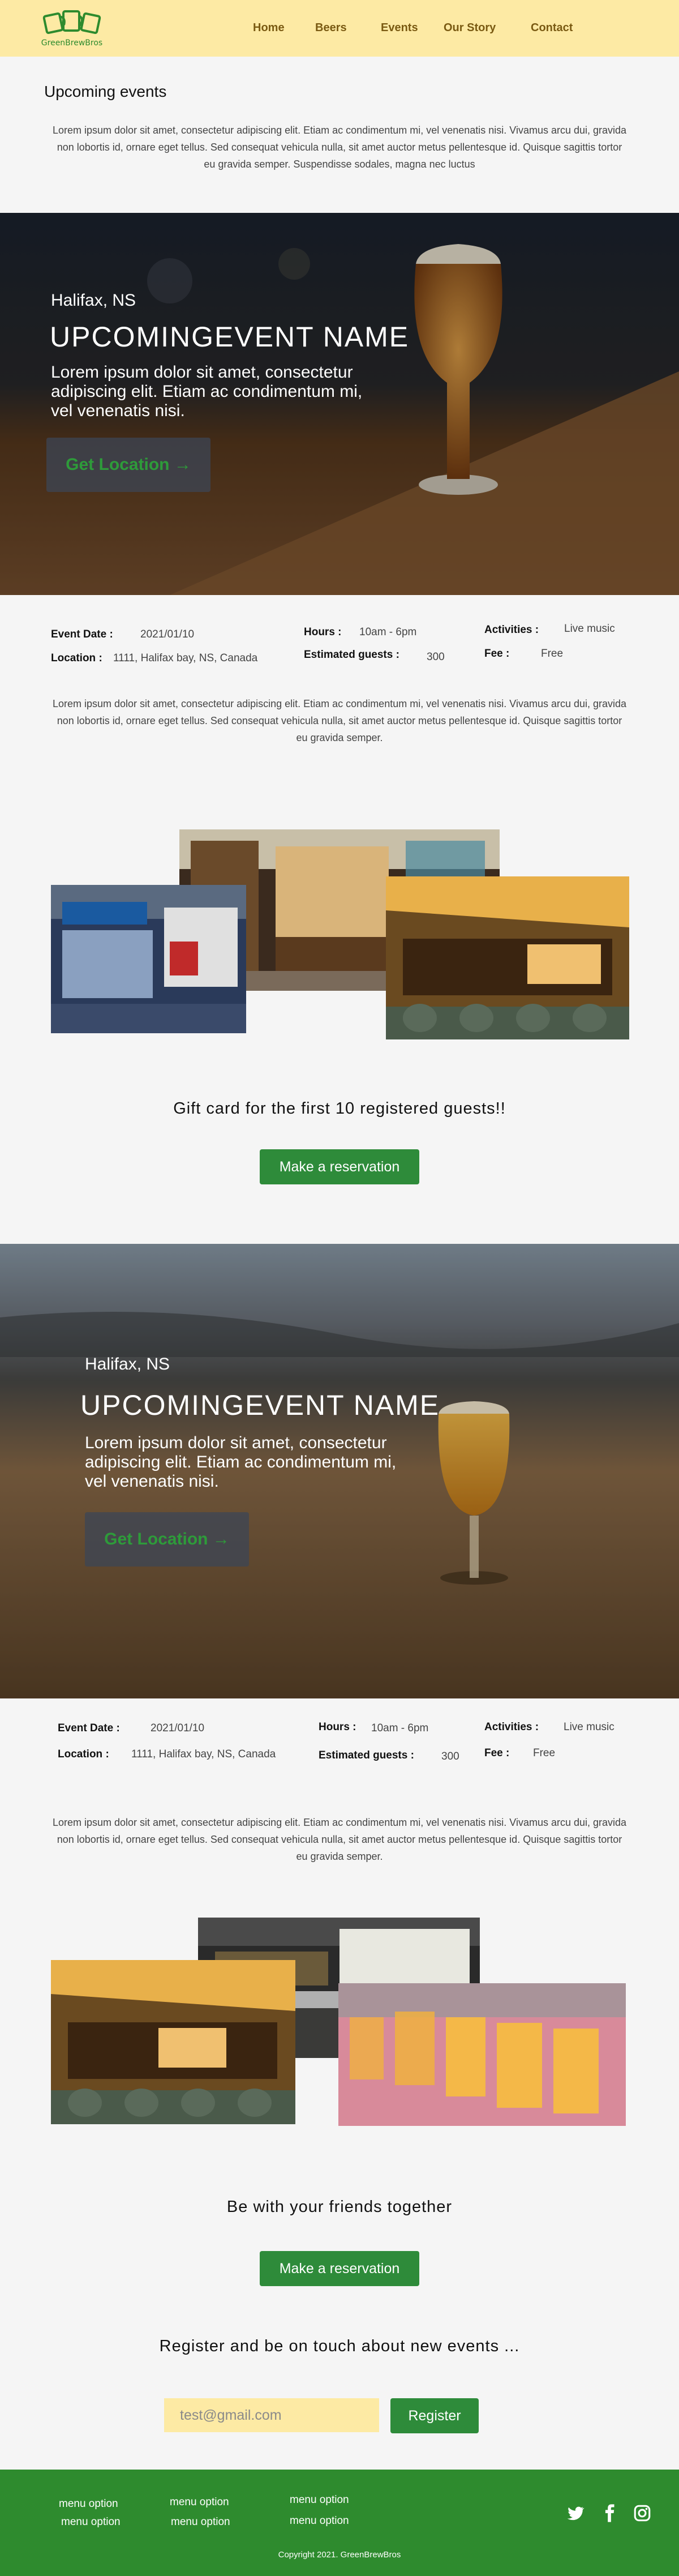  Describe the element at coordinates (271, 2415) in the screenshot. I see `email-input` at that location.